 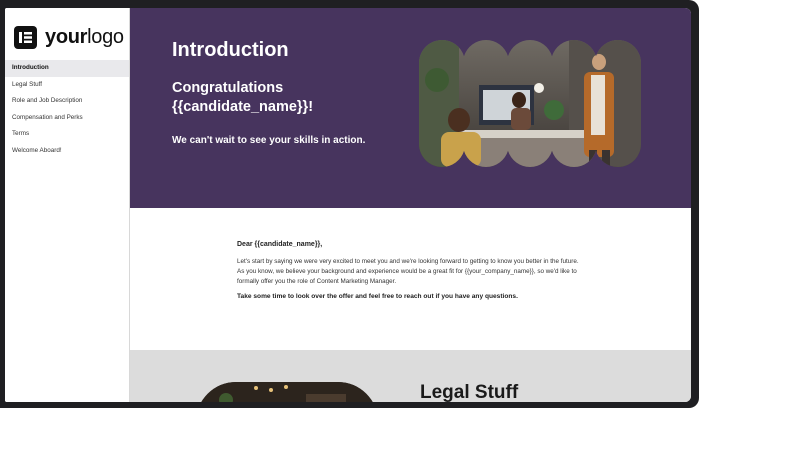 I want to click on sidebar-item-terms: Terms, so click(x=67, y=134).